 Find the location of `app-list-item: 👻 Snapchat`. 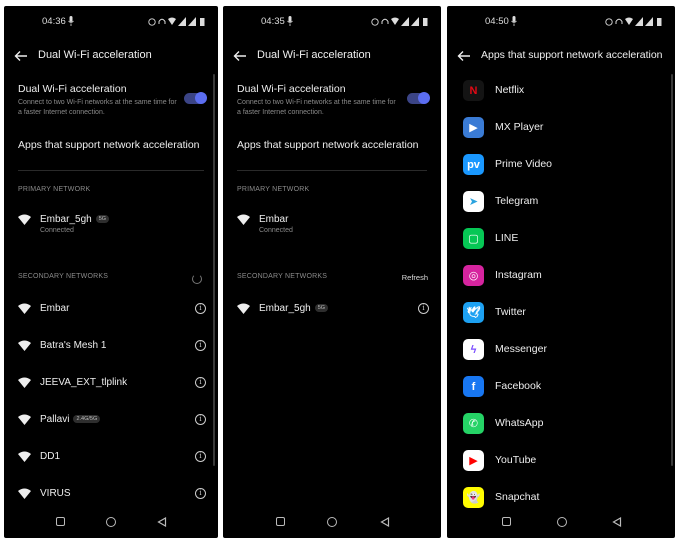

app-list-item: 👻 Snapchat is located at coordinates (564, 498).